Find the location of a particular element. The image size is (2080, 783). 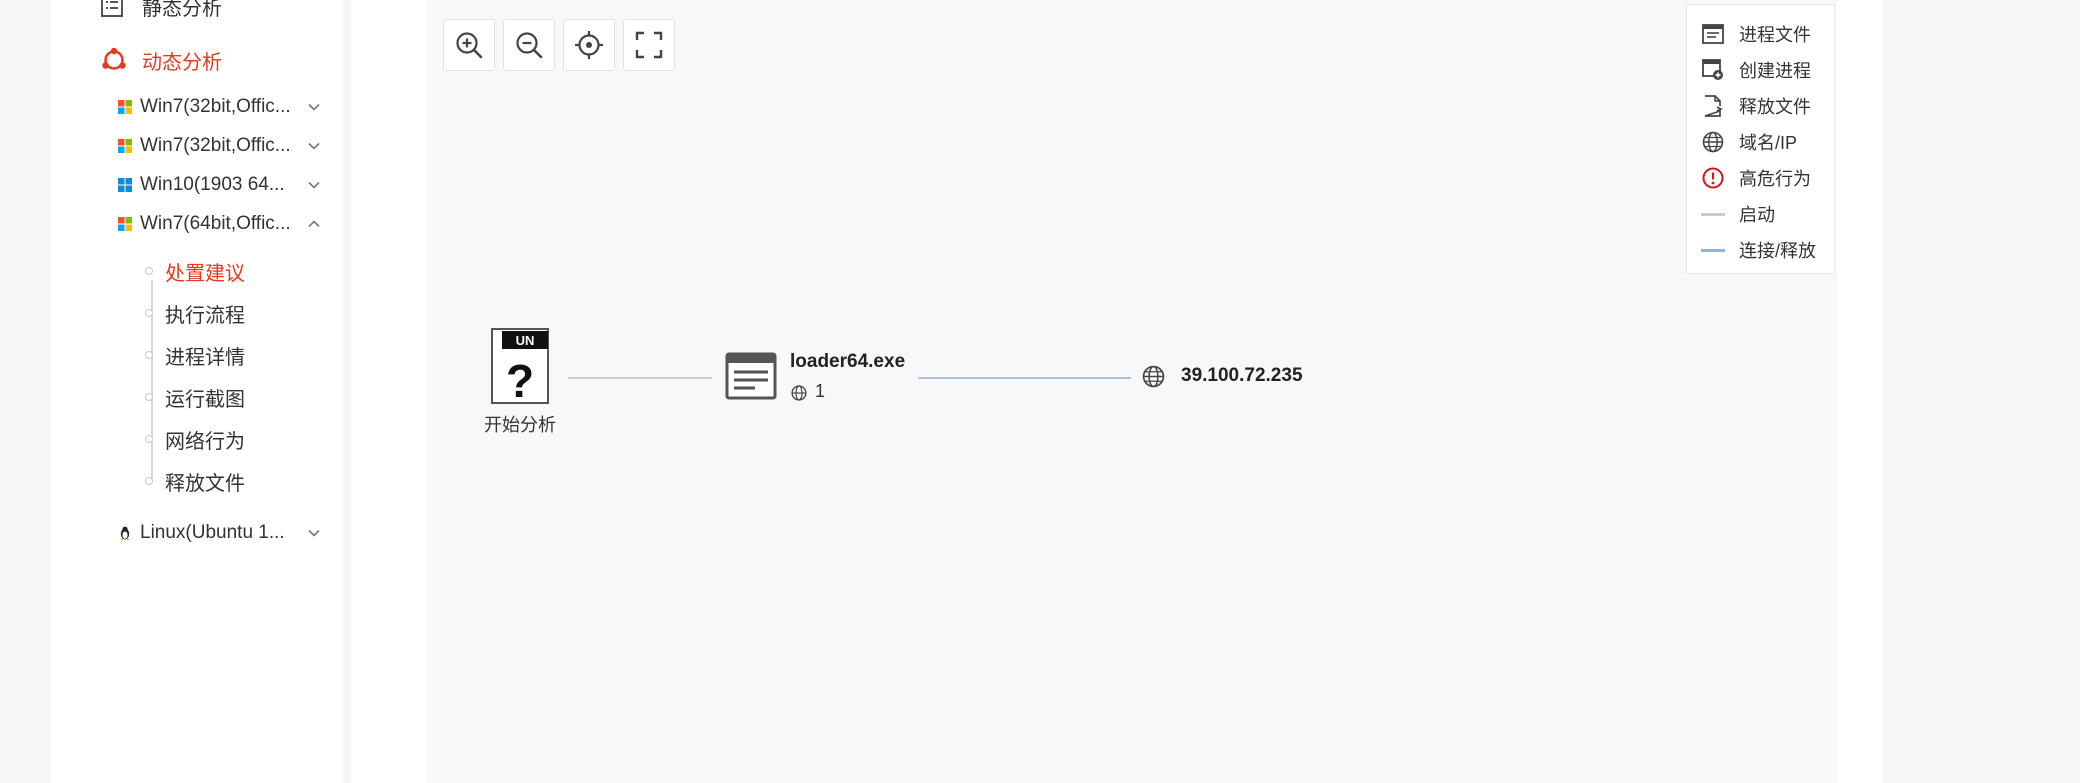

sub-item-execution-flow: 执行流程 is located at coordinates (195, 313).